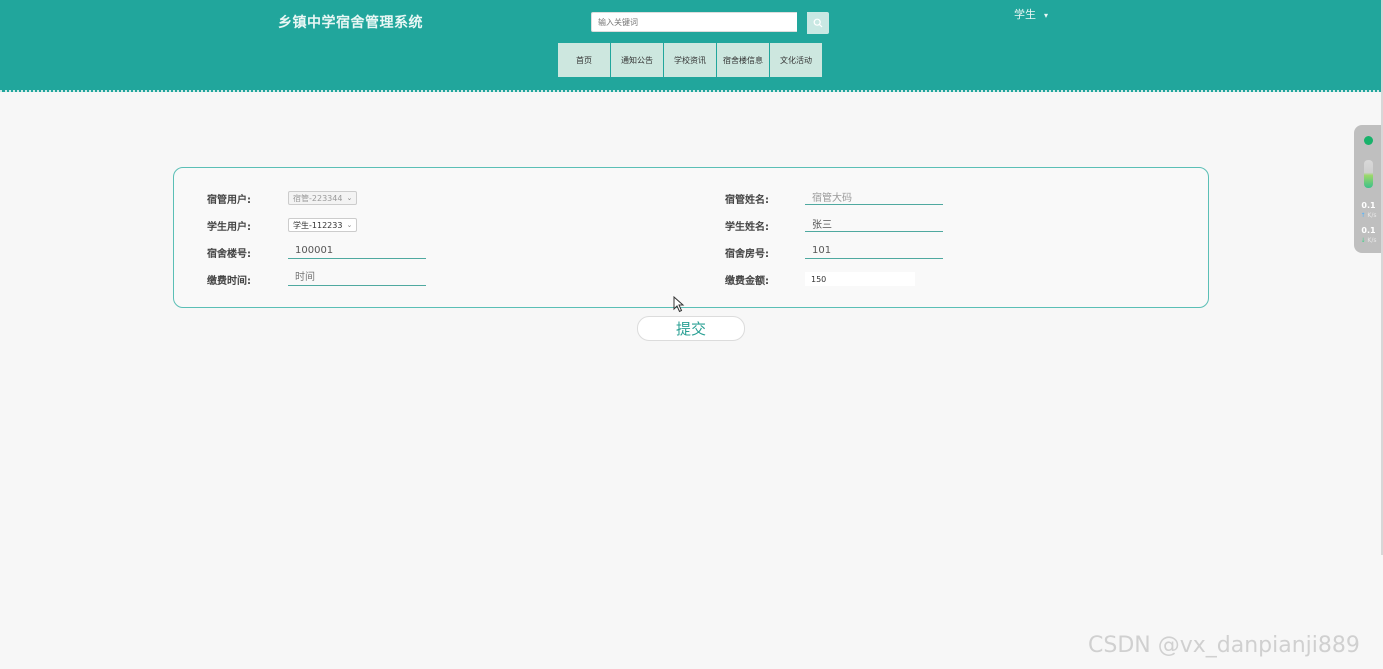  What do you see at coordinates (229, 281) in the screenshot?
I see `payment-time-label: 缴费时间:` at bounding box center [229, 281].